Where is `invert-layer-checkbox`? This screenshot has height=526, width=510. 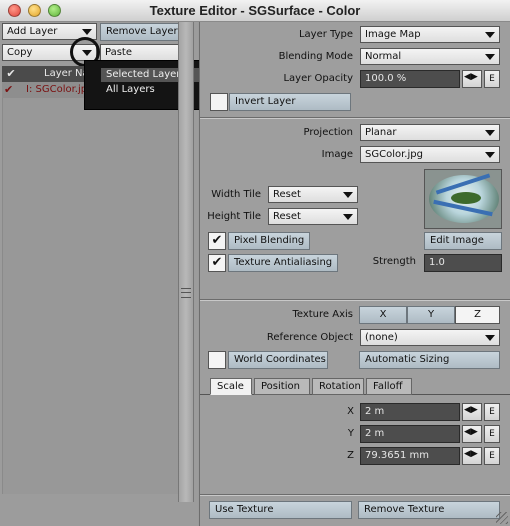 invert-layer-checkbox is located at coordinates (219, 102).